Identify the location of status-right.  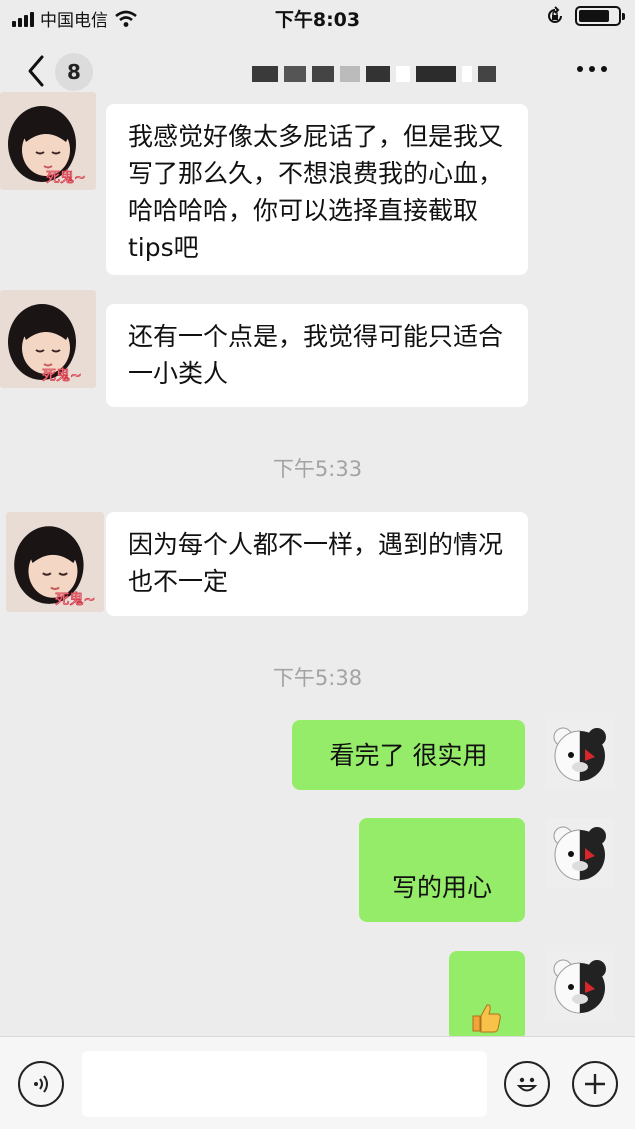
(585, 16).